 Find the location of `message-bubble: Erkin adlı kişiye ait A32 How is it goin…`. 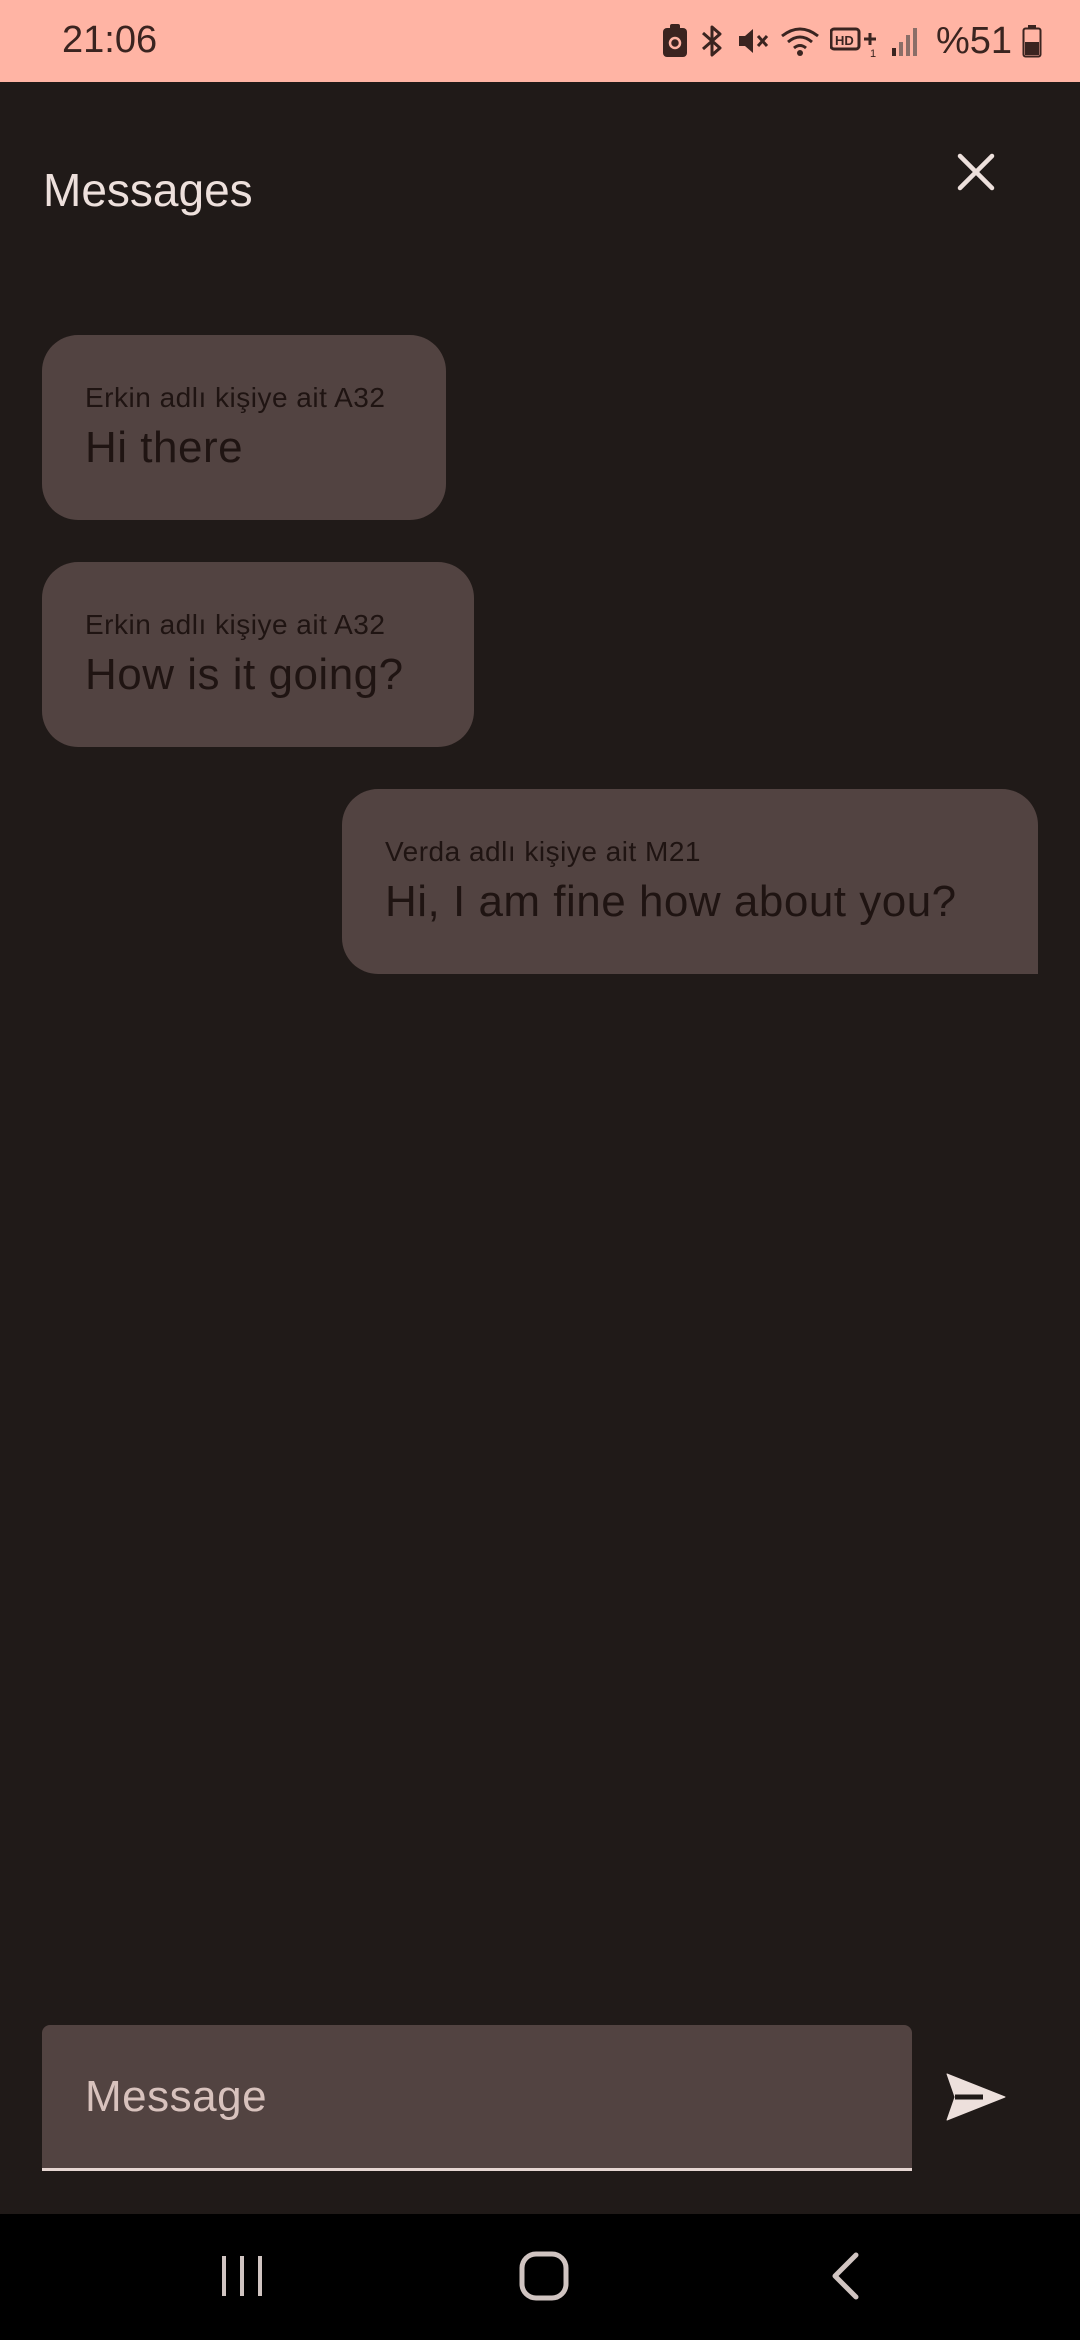

message-bubble: Erkin adlı kişiye ait A32 How is it goin… is located at coordinates (258, 654).